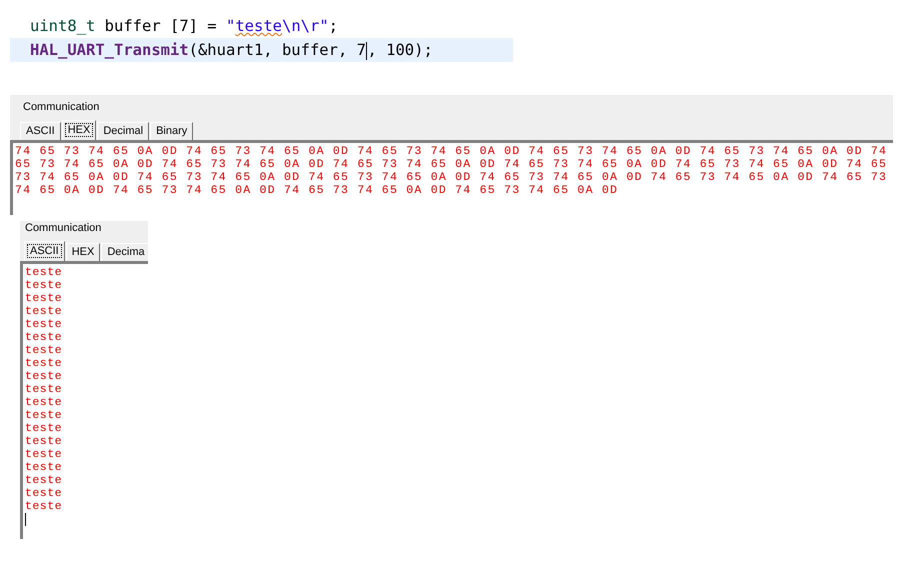  I want to click on output-line: 74 65 0A 0D 74 65 73 74 65 0A 0D 74 65 73 74 65 0A 0D 74 65 73 74 65 0A 0D, so click(317, 190).